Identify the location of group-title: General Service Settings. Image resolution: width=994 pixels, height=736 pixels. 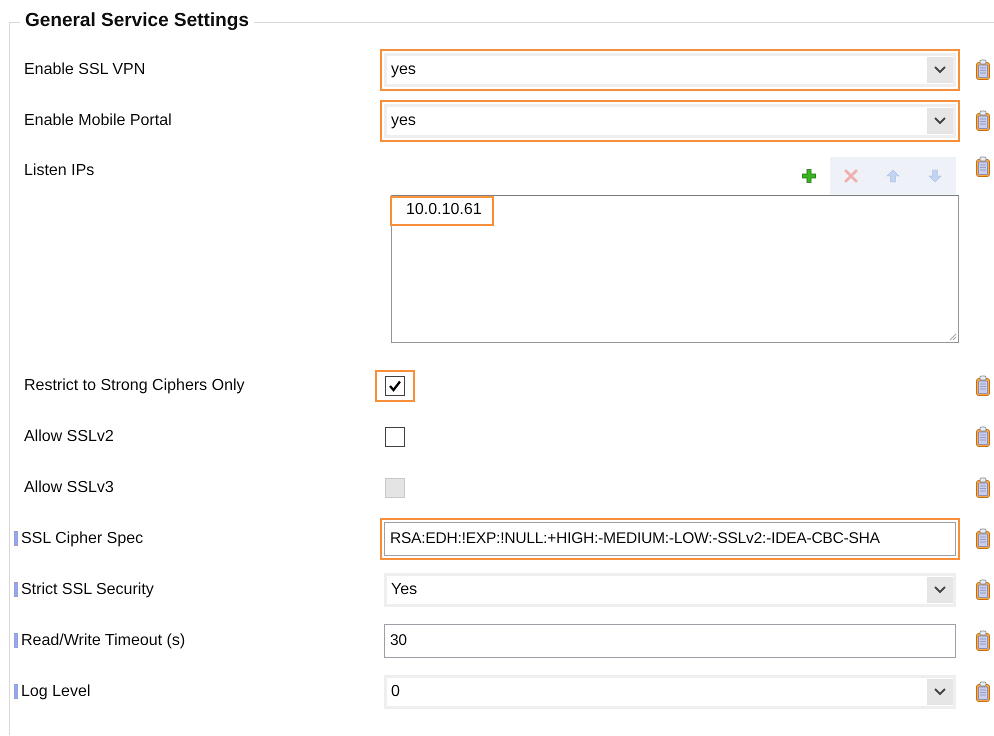
(137, 21).